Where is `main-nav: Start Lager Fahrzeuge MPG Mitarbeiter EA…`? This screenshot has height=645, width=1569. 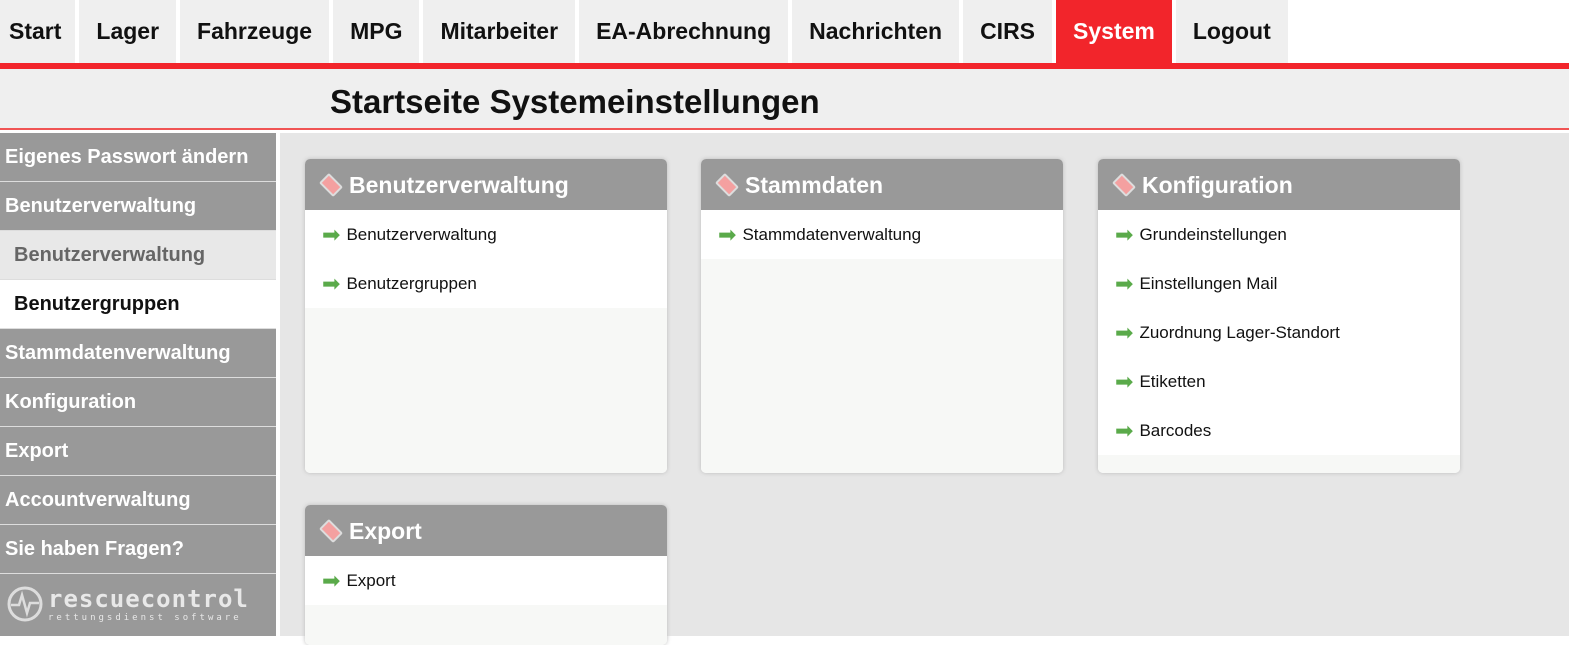
main-nav: Start Lager Fahrzeuge MPG Mitarbeiter EA… is located at coordinates (644, 31).